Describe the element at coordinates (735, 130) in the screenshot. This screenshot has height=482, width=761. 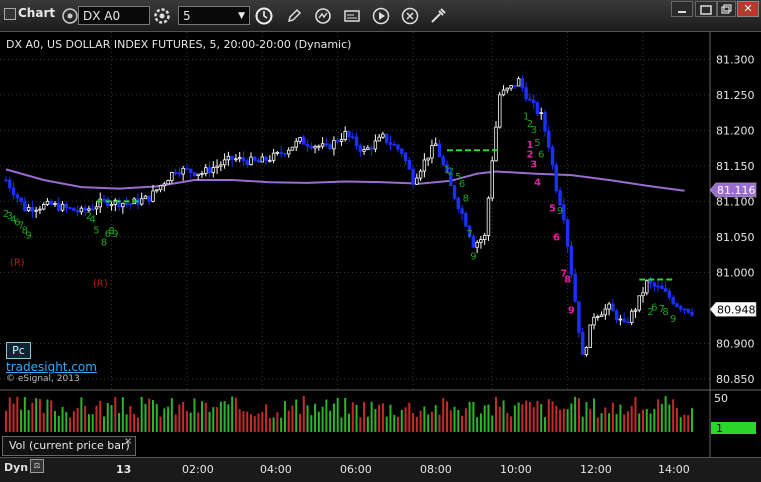
I see `price-tick-label: 81.200` at that location.